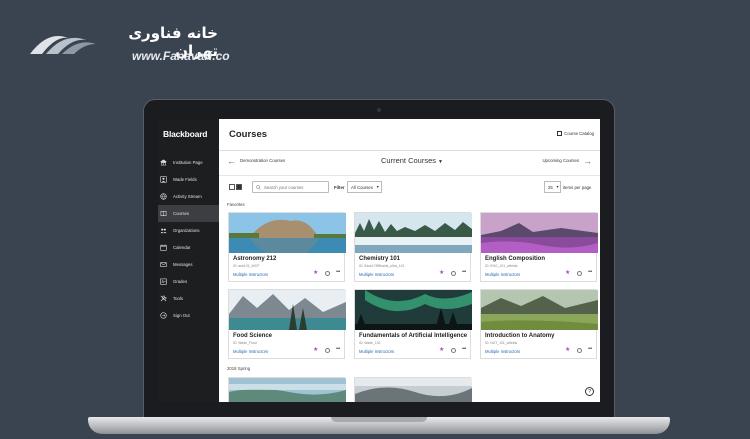  I want to click on sidebar-item-activity-stream: Activity Stream, so click(188, 196).